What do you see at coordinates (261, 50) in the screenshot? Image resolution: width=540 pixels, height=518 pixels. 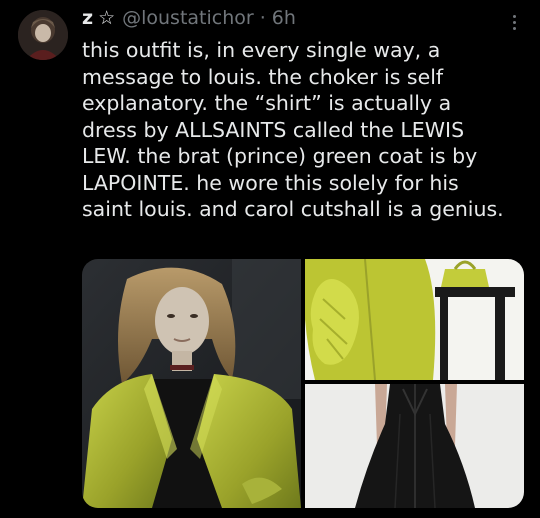 I see `tweet-text-line: this outfit is, in every single way, a` at bounding box center [261, 50].